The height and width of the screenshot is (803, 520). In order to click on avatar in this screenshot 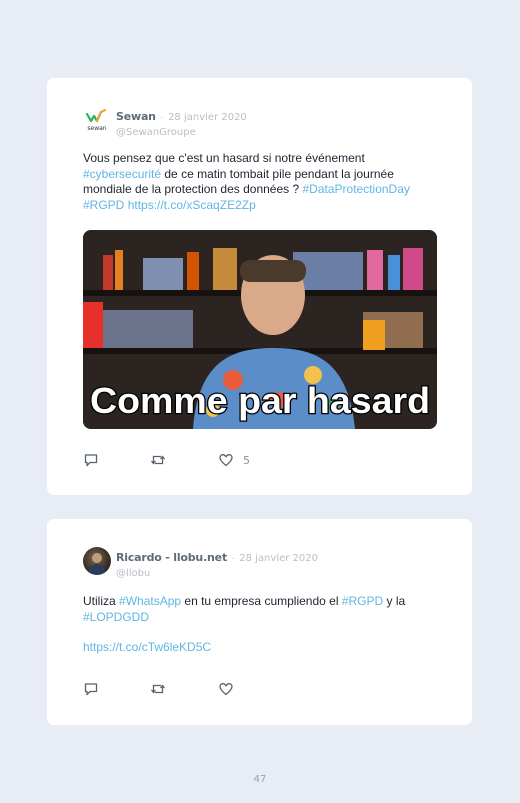, I will do `click(97, 561)`.